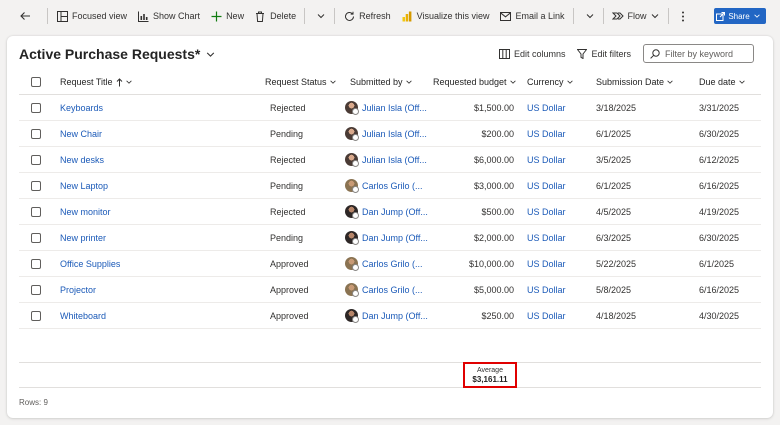  What do you see at coordinates (740, 16) in the screenshot?
I see `share-button: Share` at bounding box center [740, 16].